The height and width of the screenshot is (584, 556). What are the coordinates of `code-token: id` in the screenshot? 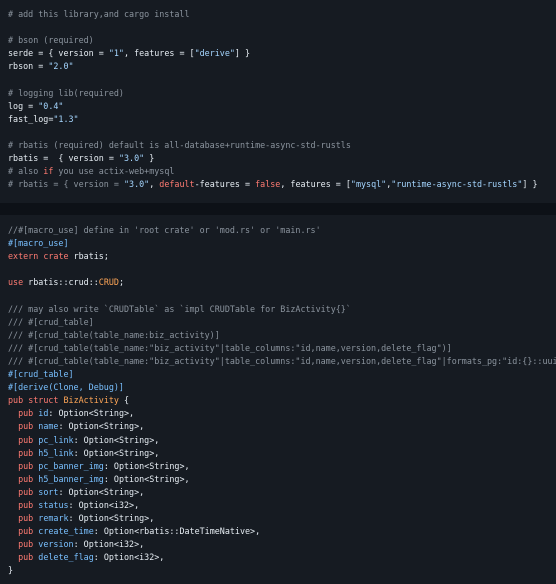 It's located at (43, 413).